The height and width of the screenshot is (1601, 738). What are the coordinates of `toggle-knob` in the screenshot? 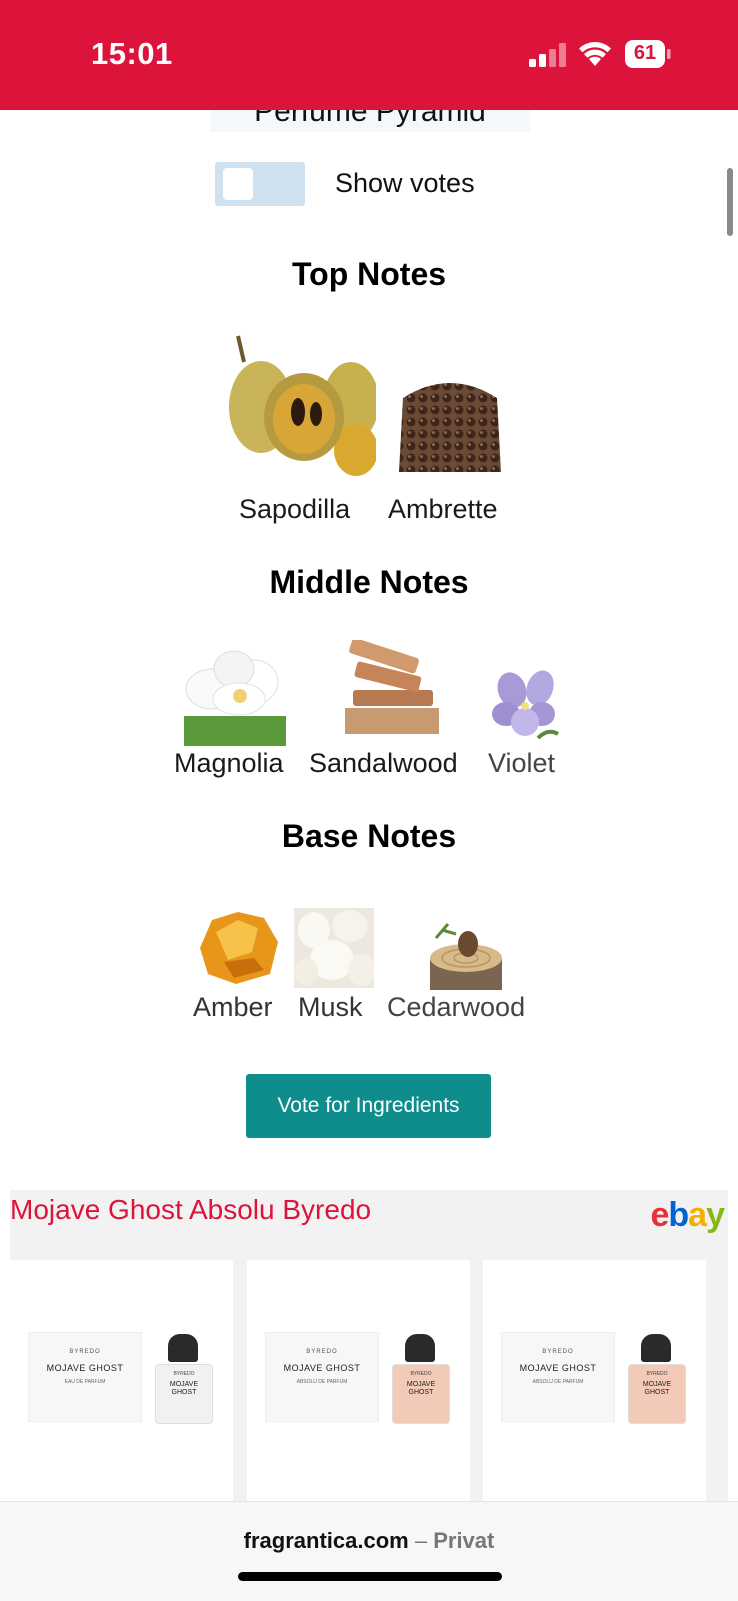 It's located at (238, 184).